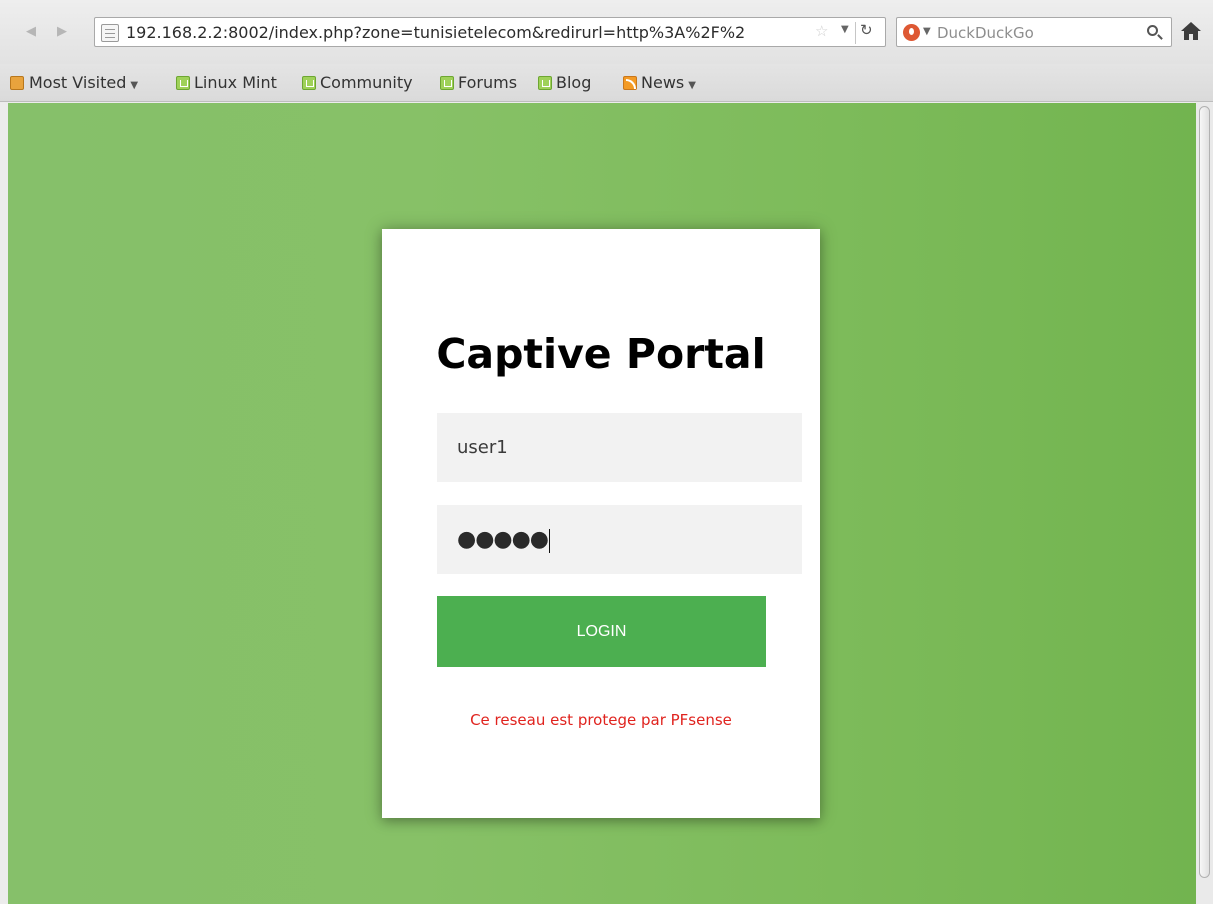  Describe the element at coordinates (1204, 492) in the screenshot. I see `scrollbar-thumb` at that location.